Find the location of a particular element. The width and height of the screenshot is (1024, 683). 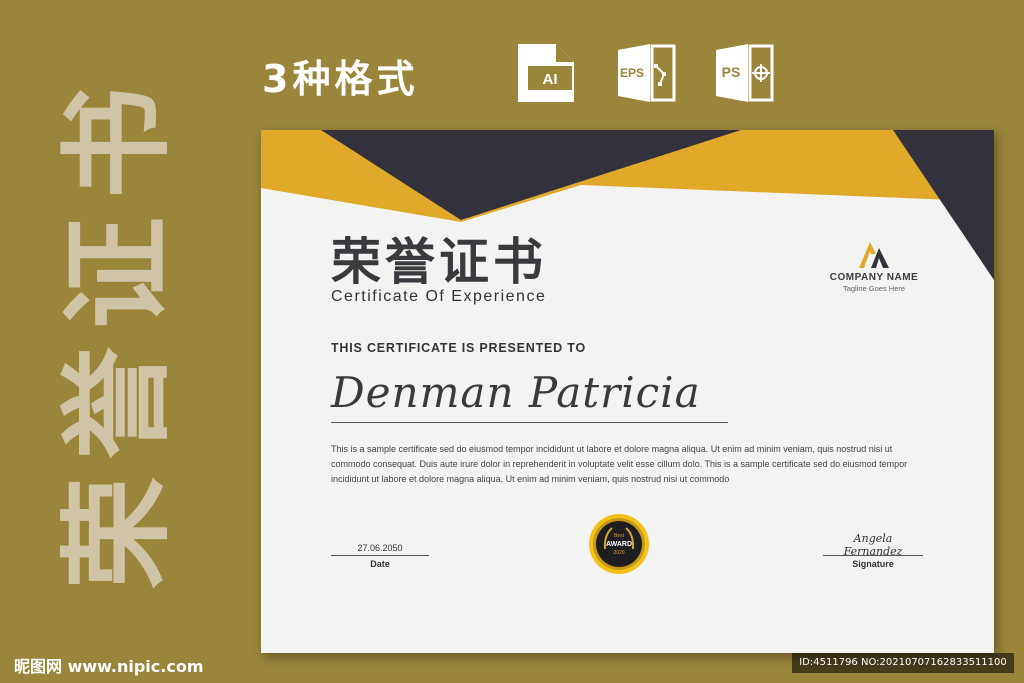

watermark: 昵图网 www.nipic.com is located at coordinates (109, 666).